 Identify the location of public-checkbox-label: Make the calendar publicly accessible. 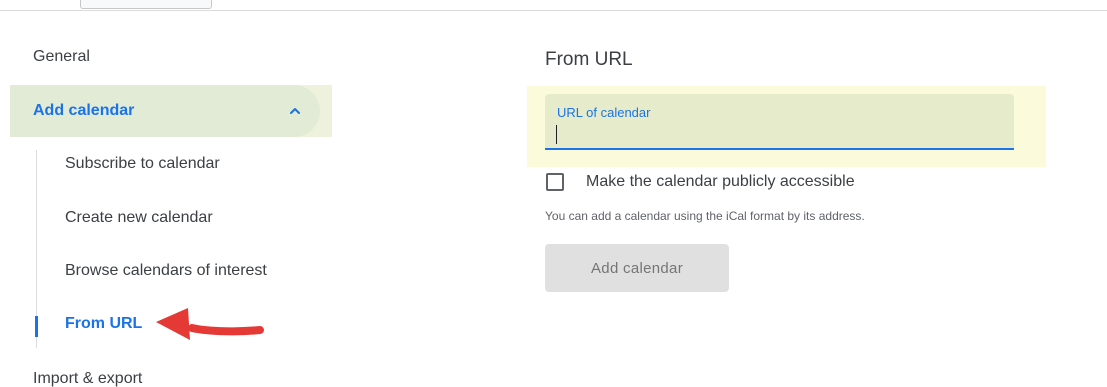
(720, 182).